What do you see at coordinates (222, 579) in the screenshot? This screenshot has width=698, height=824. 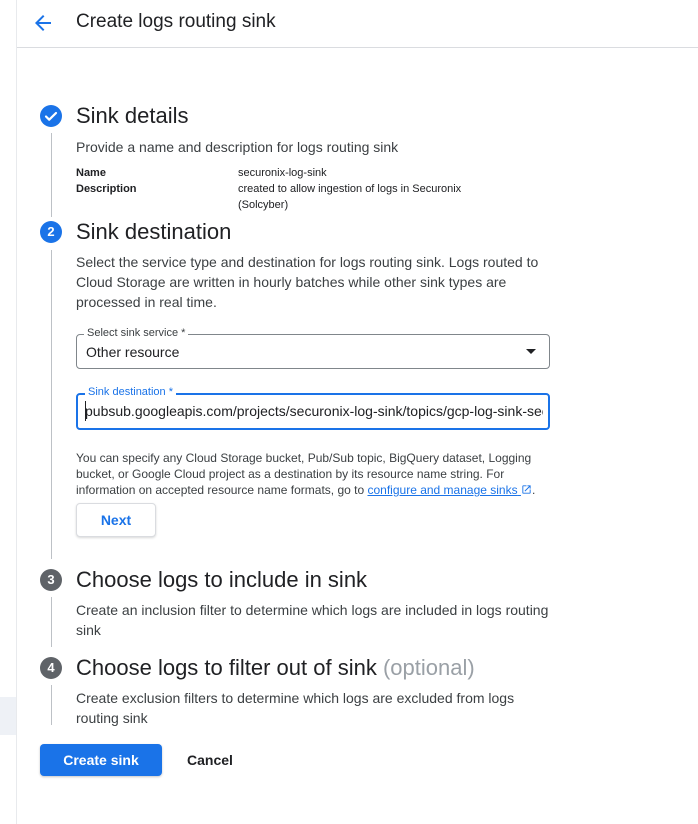 I see `step-3-title: Choose logs to include in sink` at bounding box center [222, 579].